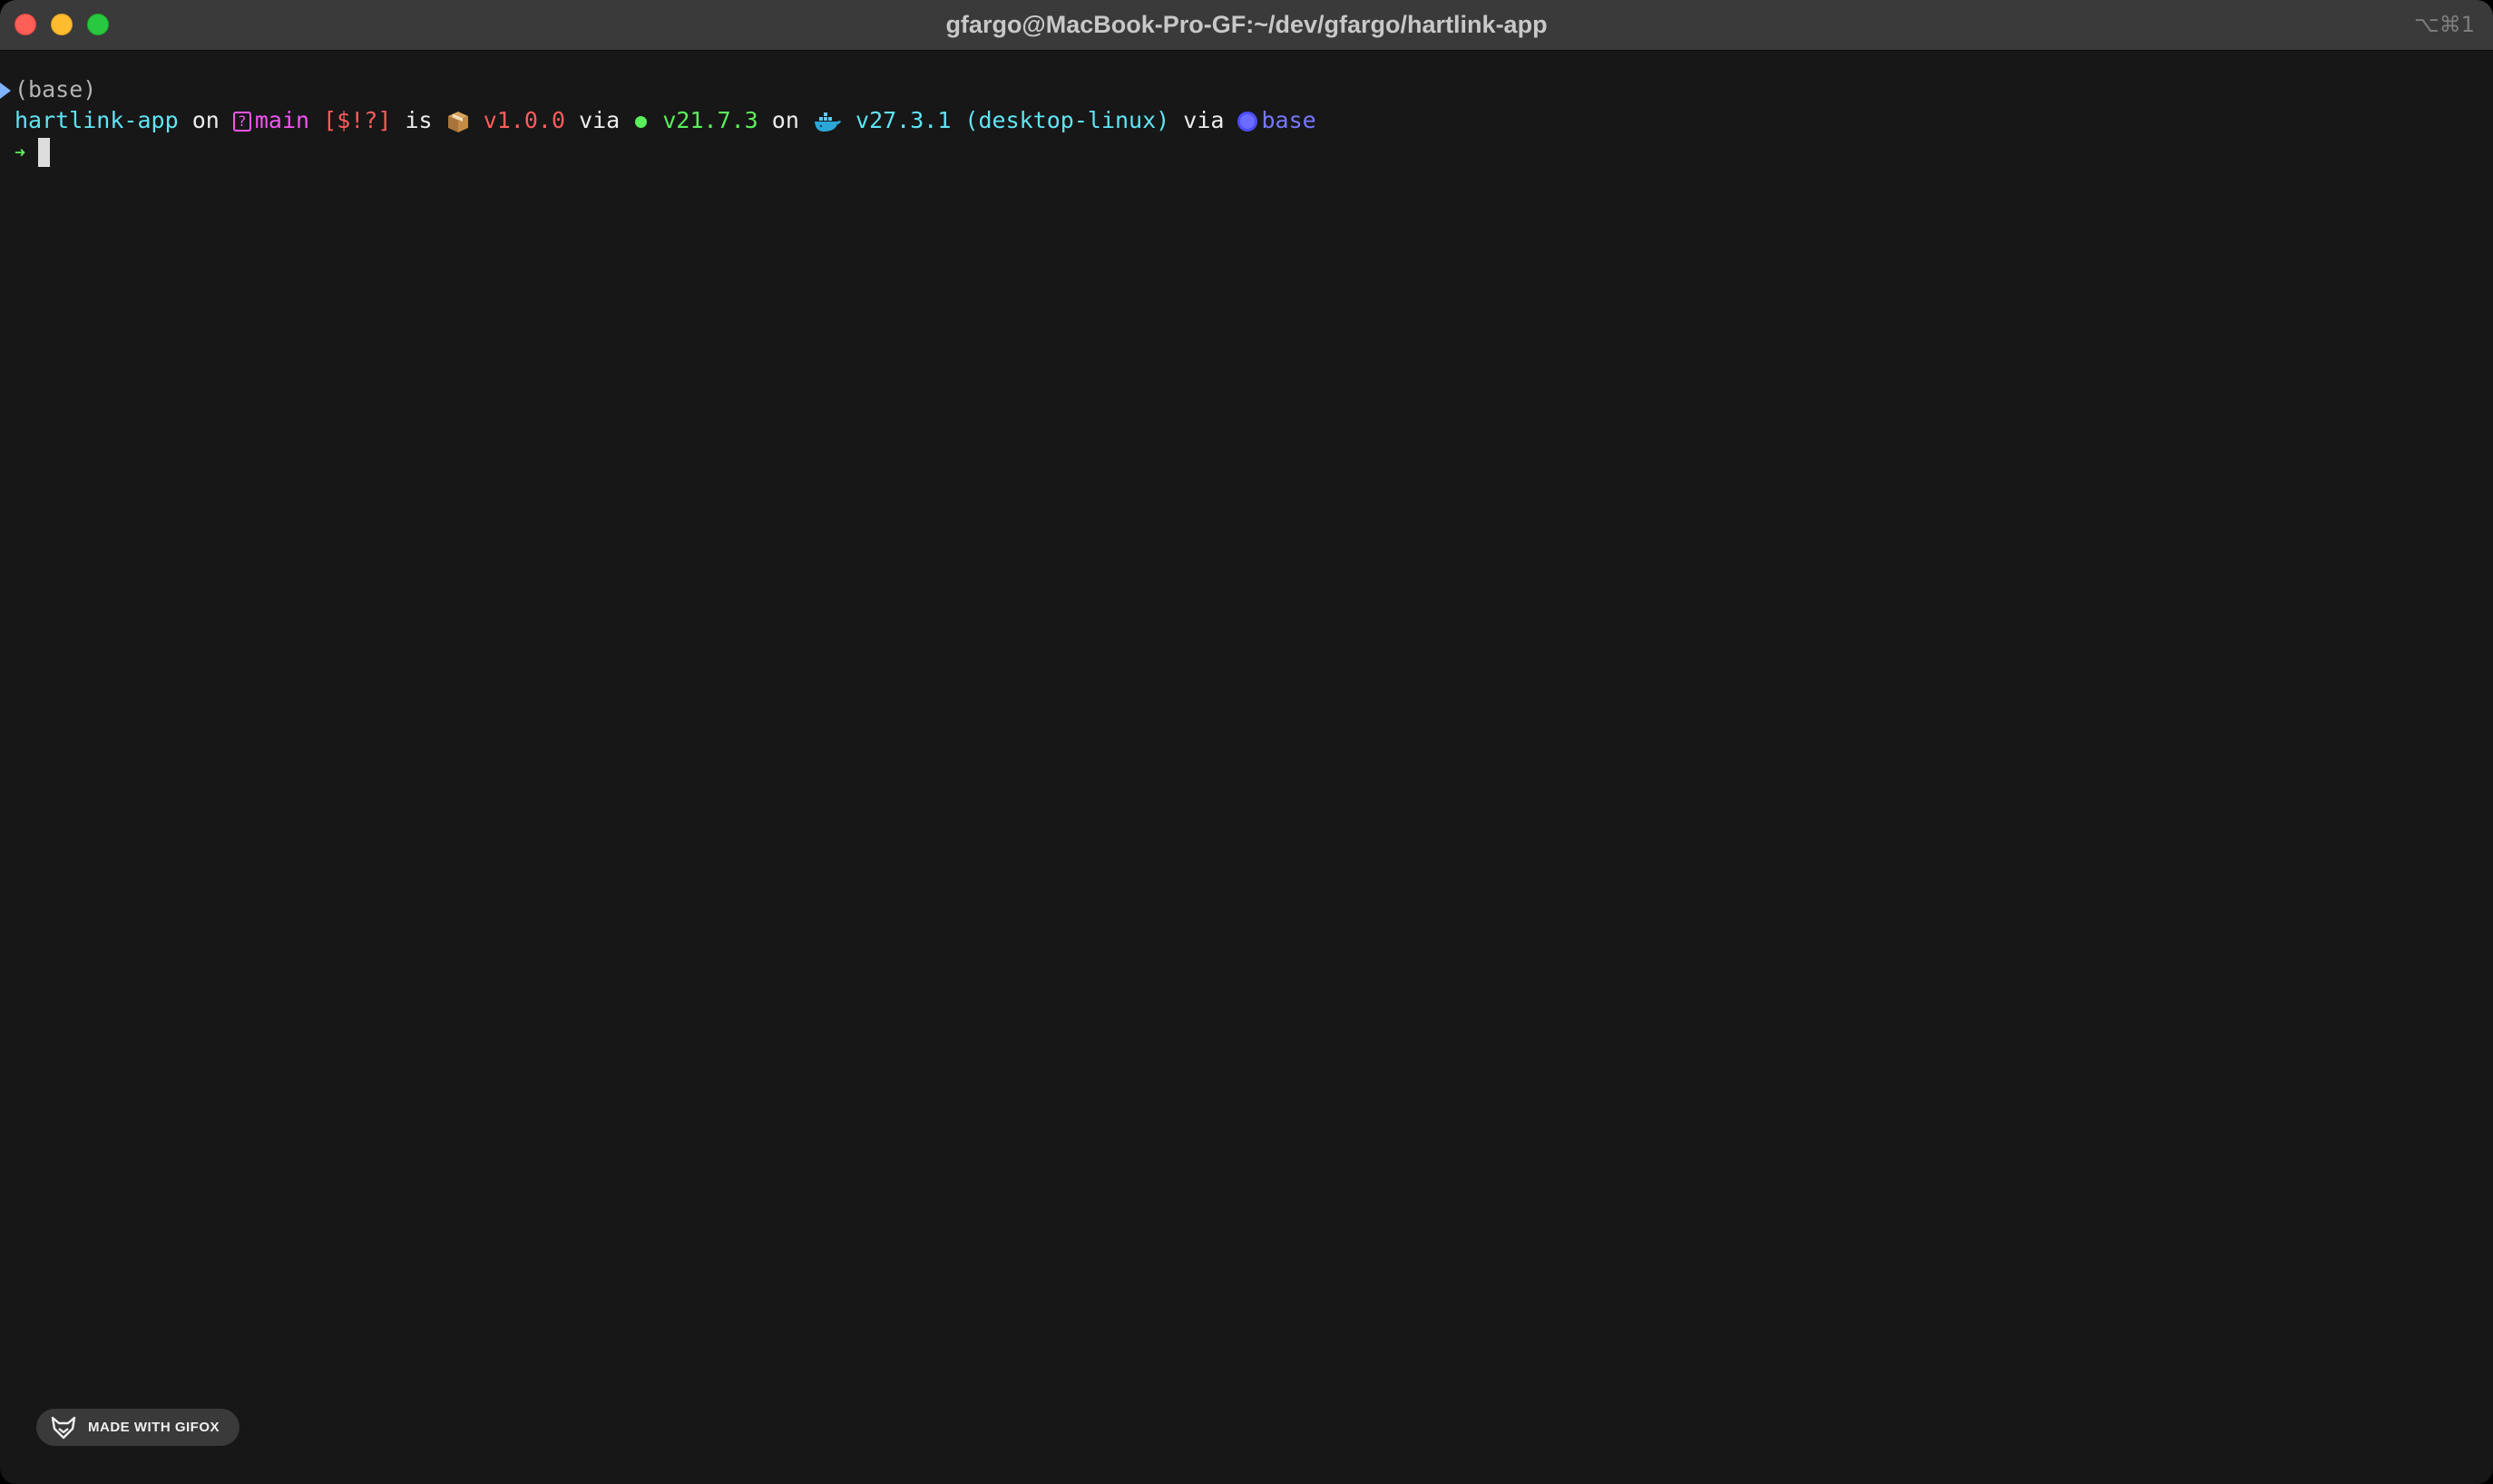 The width and height of the screenshot is (2493, 1484). I want to click on via-text: via, so click(600, 120).